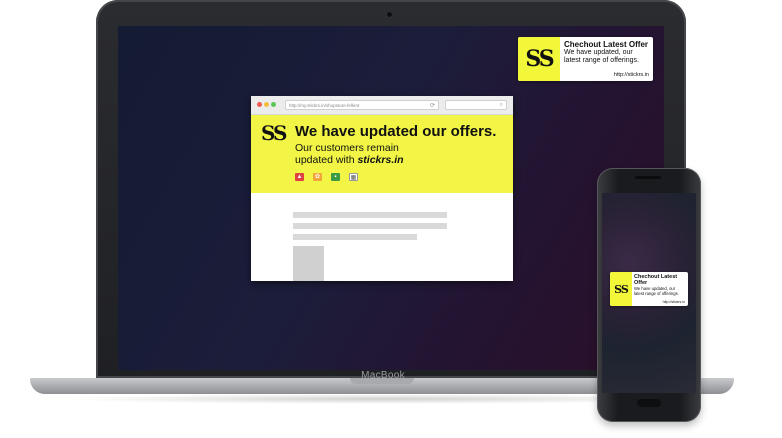  Describe the element at coordinates (383, 375) in the screenshot. I see `macbook-label: MacBook` at that location.